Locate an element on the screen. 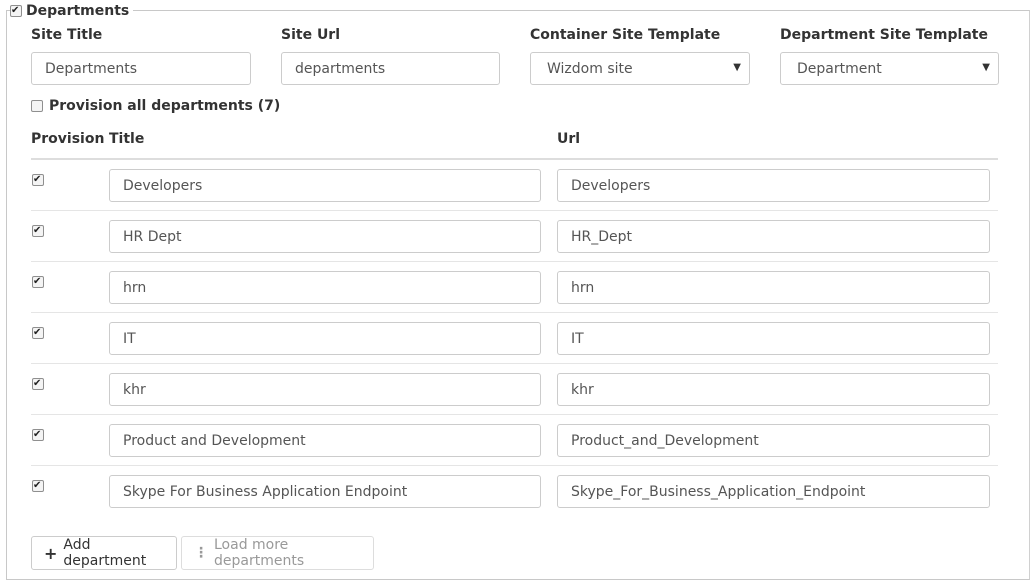  row-url-input: Developers is located at coordinates (773, 185).